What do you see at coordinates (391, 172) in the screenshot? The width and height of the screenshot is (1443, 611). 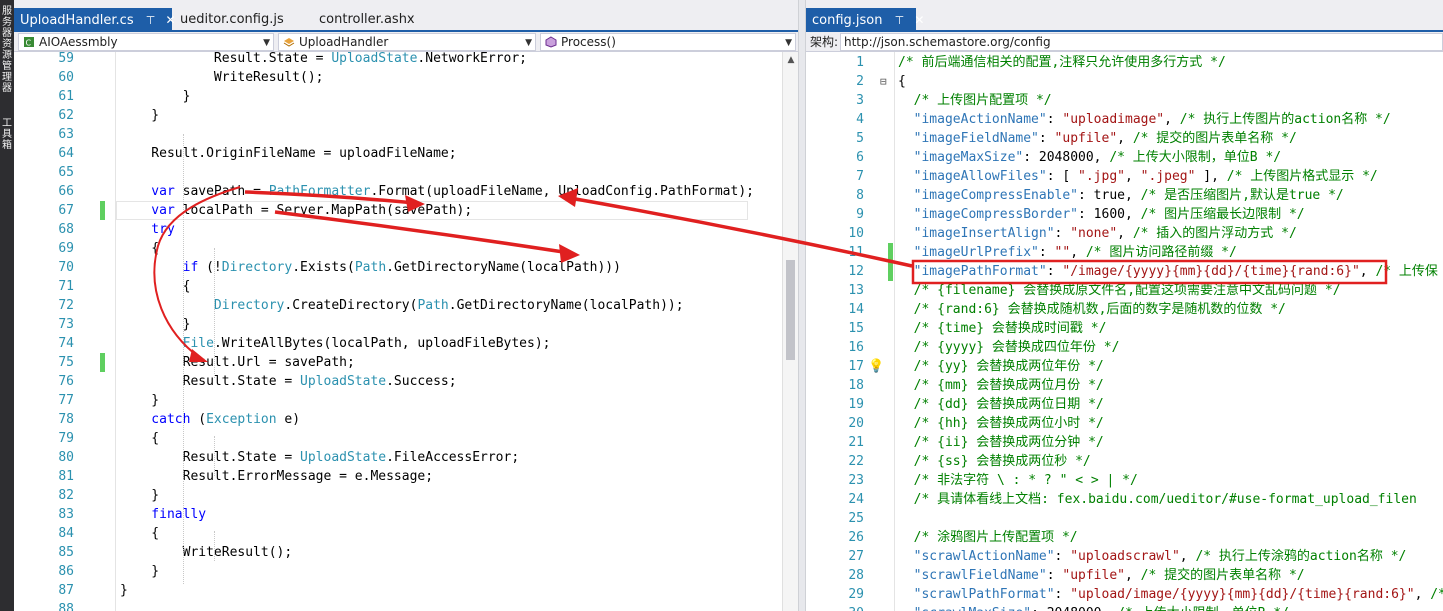 I see `code-line: 65` at bounding box center [391, 172].